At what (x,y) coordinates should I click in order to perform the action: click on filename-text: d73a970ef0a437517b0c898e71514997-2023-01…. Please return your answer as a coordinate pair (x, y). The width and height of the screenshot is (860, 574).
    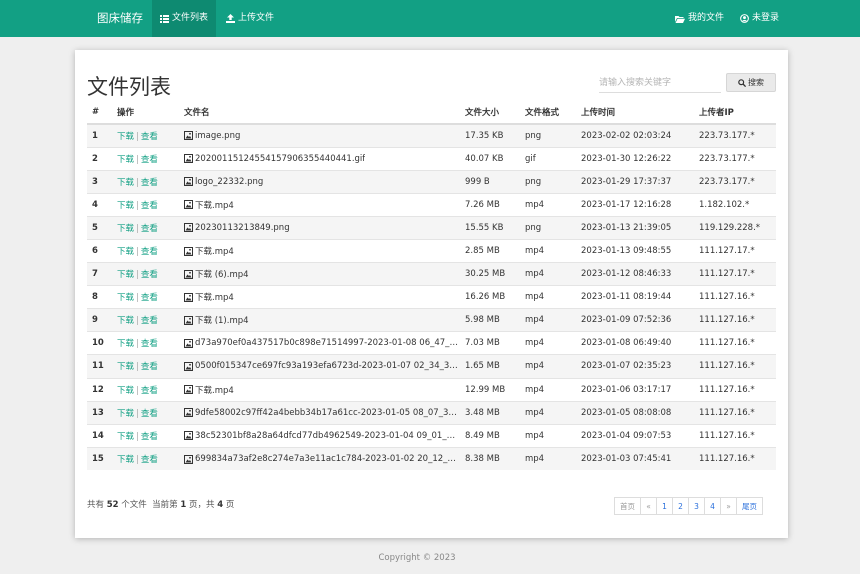
    Looking at the image, I should click on (327, 343).